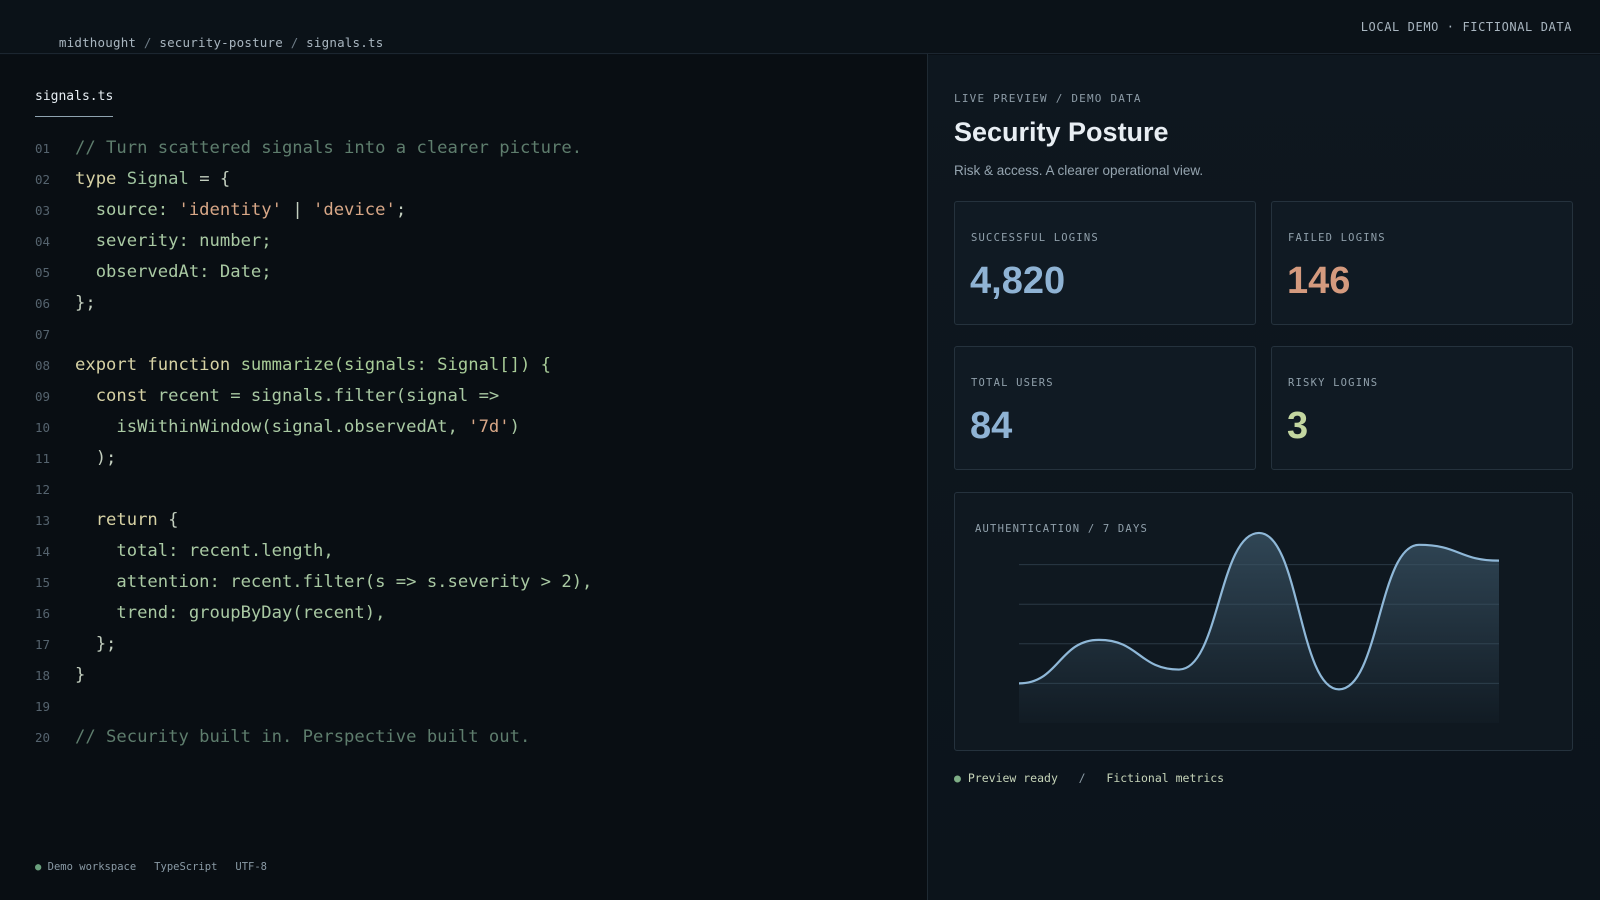  Describe the element at coordinates (157, 179) in the screenshot. I see `code-token: Signal` at that location.